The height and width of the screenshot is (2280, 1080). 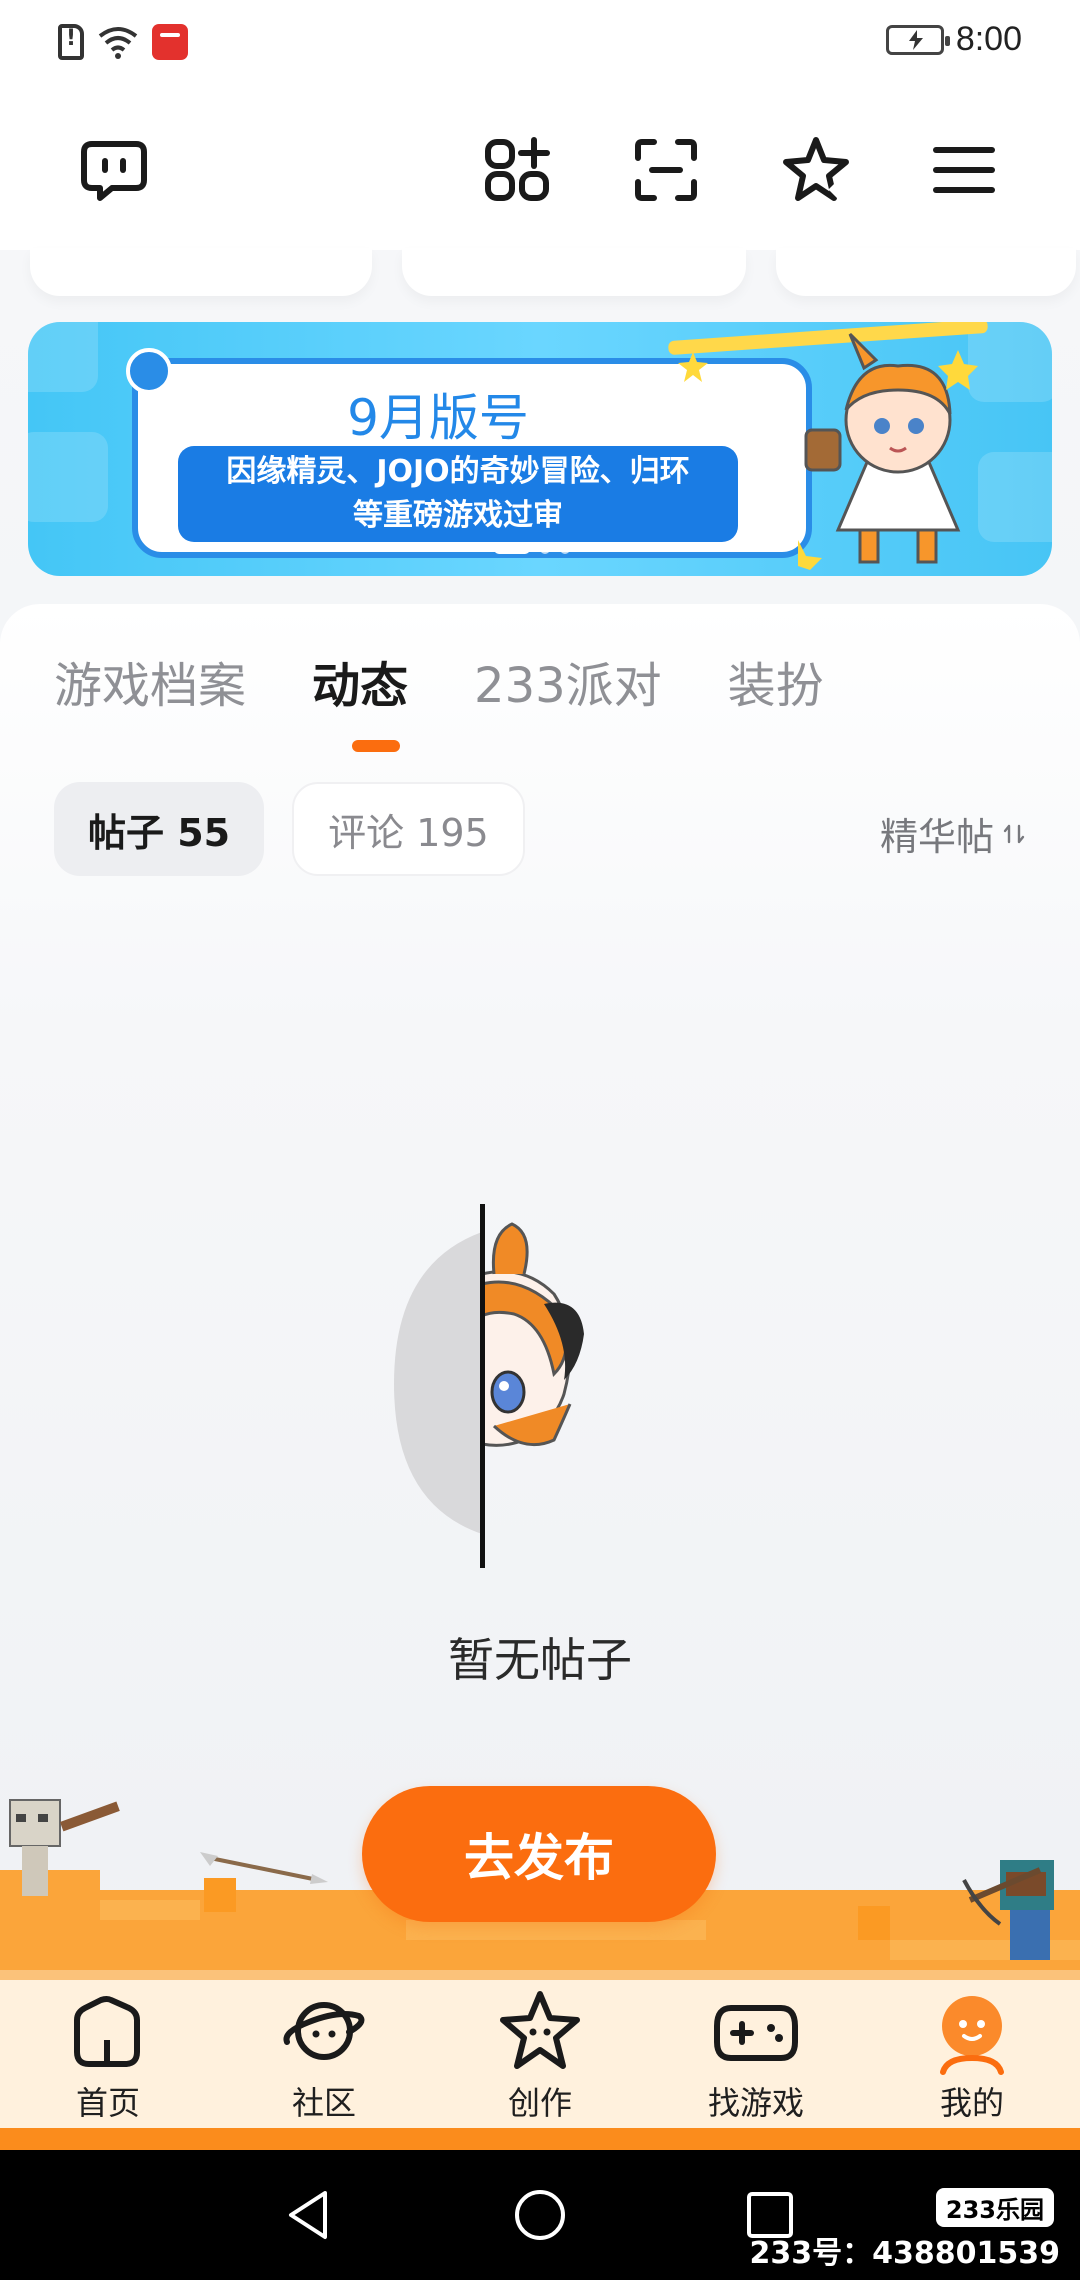 I want to click on tab-activity: 动态, so click(x=360, y=681).